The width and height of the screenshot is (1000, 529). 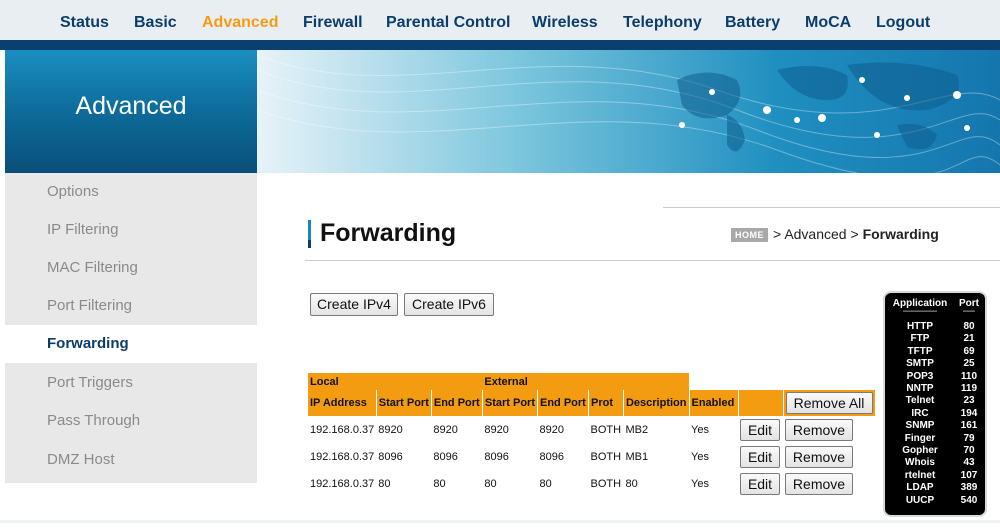 I want to click on title-accent-bar-dark, so click(x=309, y=244).